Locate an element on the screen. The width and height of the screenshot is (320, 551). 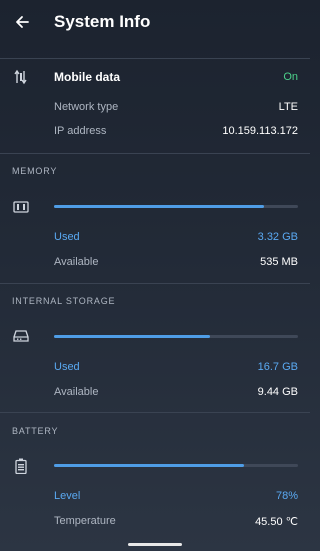
network-type-value: LTE is located at coordinates (288, 107).